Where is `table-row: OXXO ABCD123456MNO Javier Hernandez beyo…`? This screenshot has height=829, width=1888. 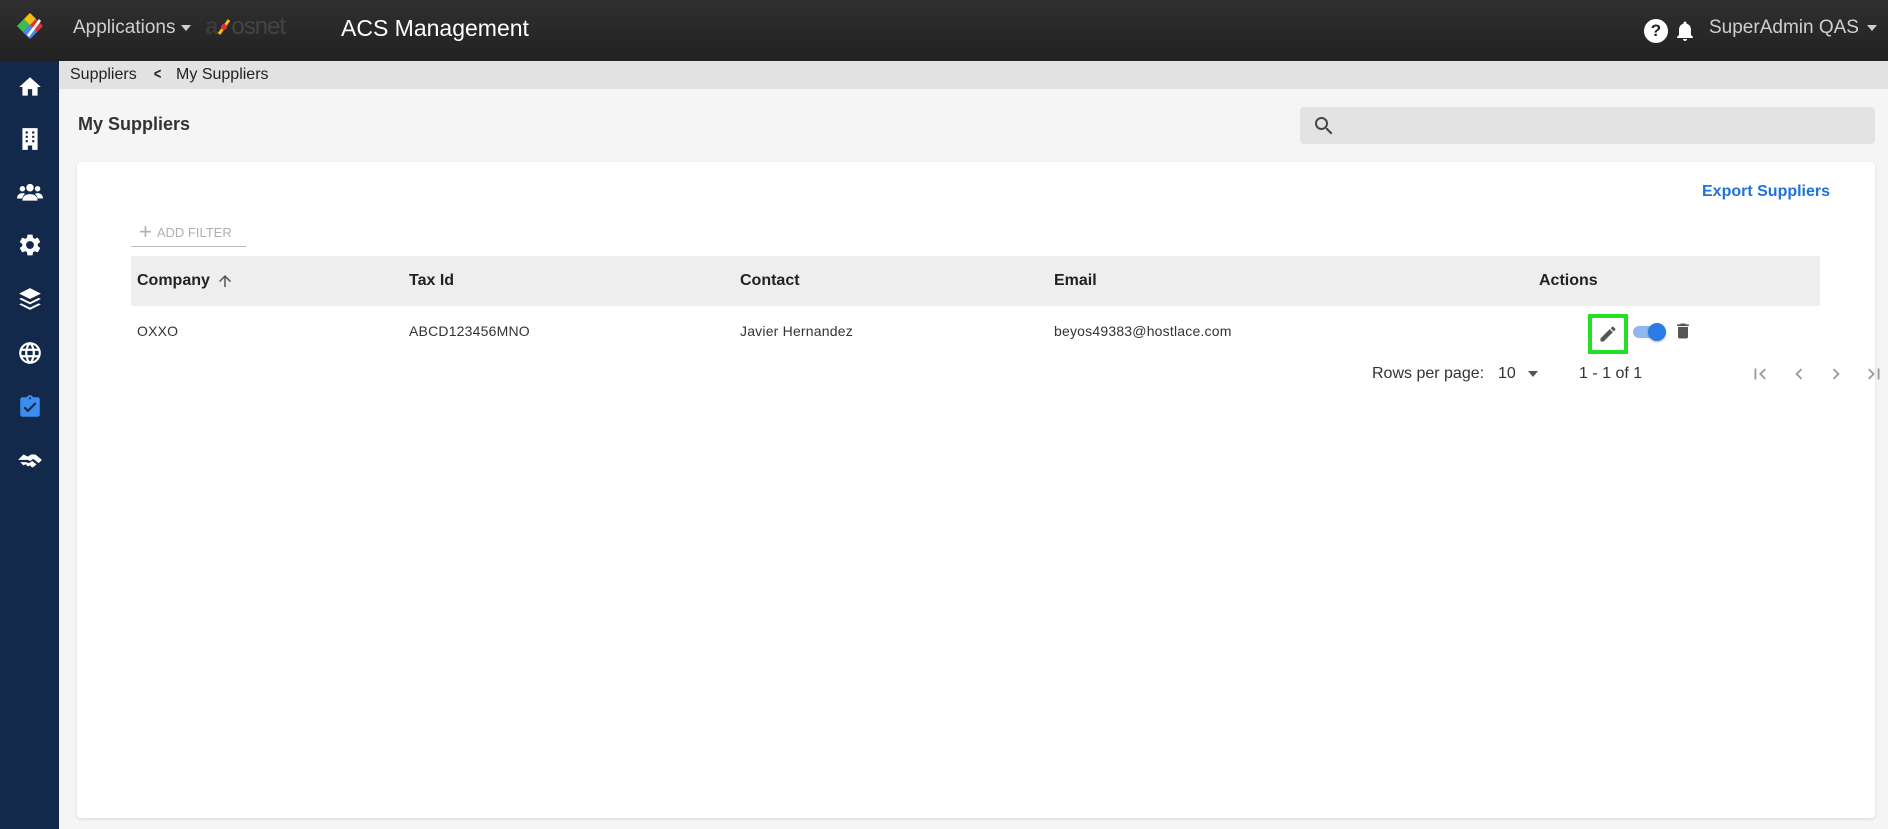 table-row: OXXO ABCD123456MNO Javier Hernandez beyo… is located at coordinates (975, 331).